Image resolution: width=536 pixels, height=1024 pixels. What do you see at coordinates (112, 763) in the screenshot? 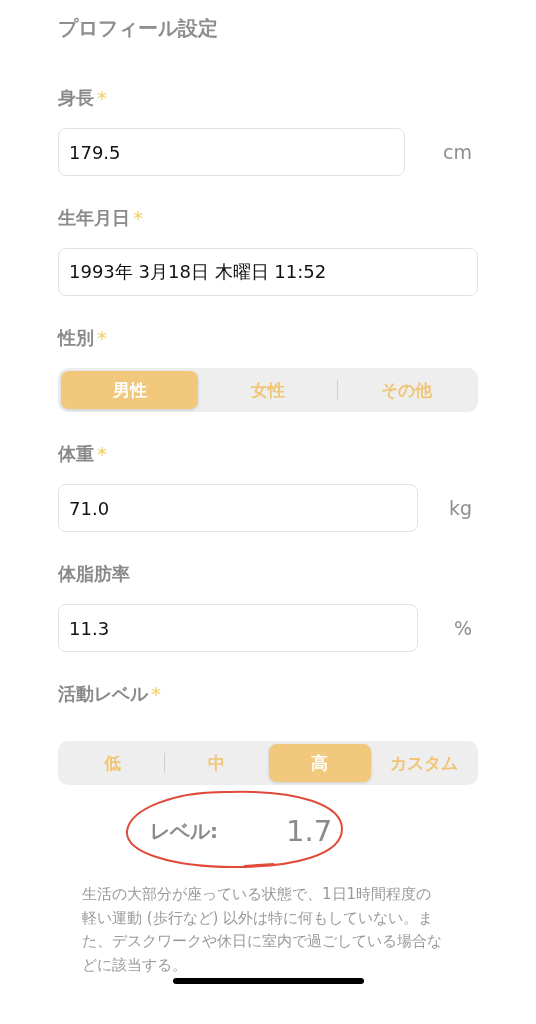
I see `segment-option: 低` at bounding box center [112, 763].